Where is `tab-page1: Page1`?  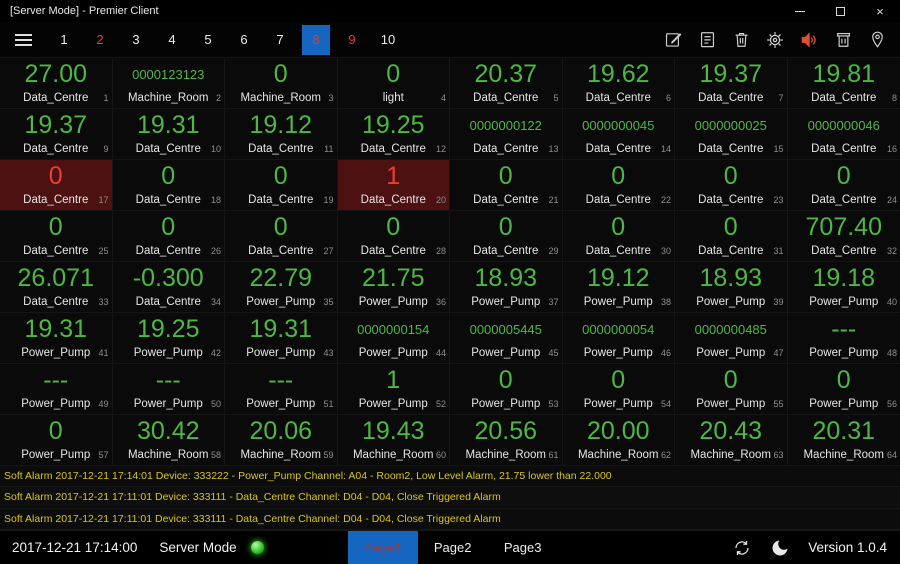
tab-page1: Page1 is located at coordinates (383, 547).